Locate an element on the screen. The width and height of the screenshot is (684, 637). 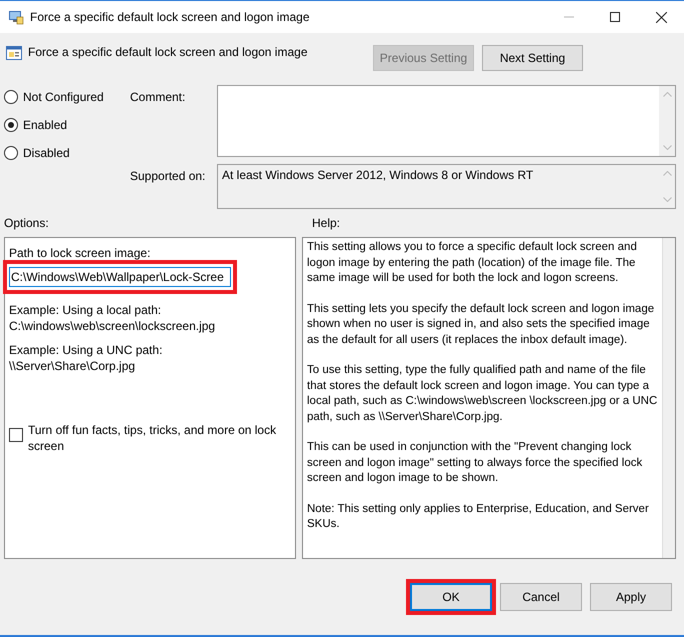
help-paragraph: Note: This setting only applies to Enterprise, Education, and Server SKUs. is located at coordinates (478, 517).